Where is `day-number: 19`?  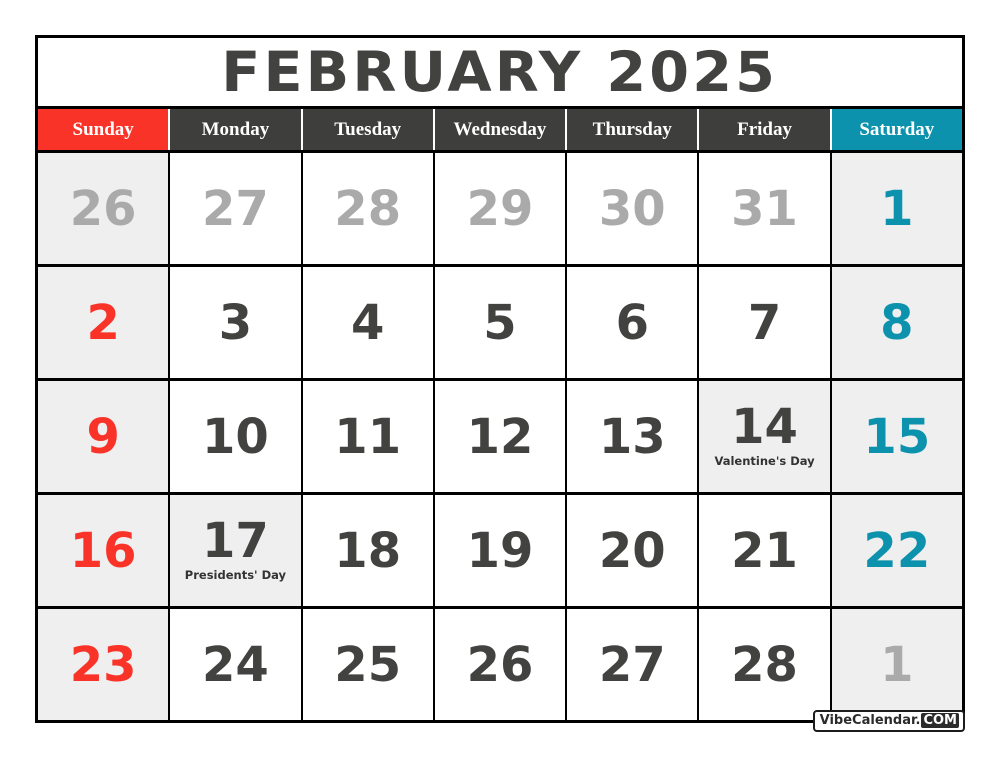
day-number: 19 is located at coordinates (500, 550).